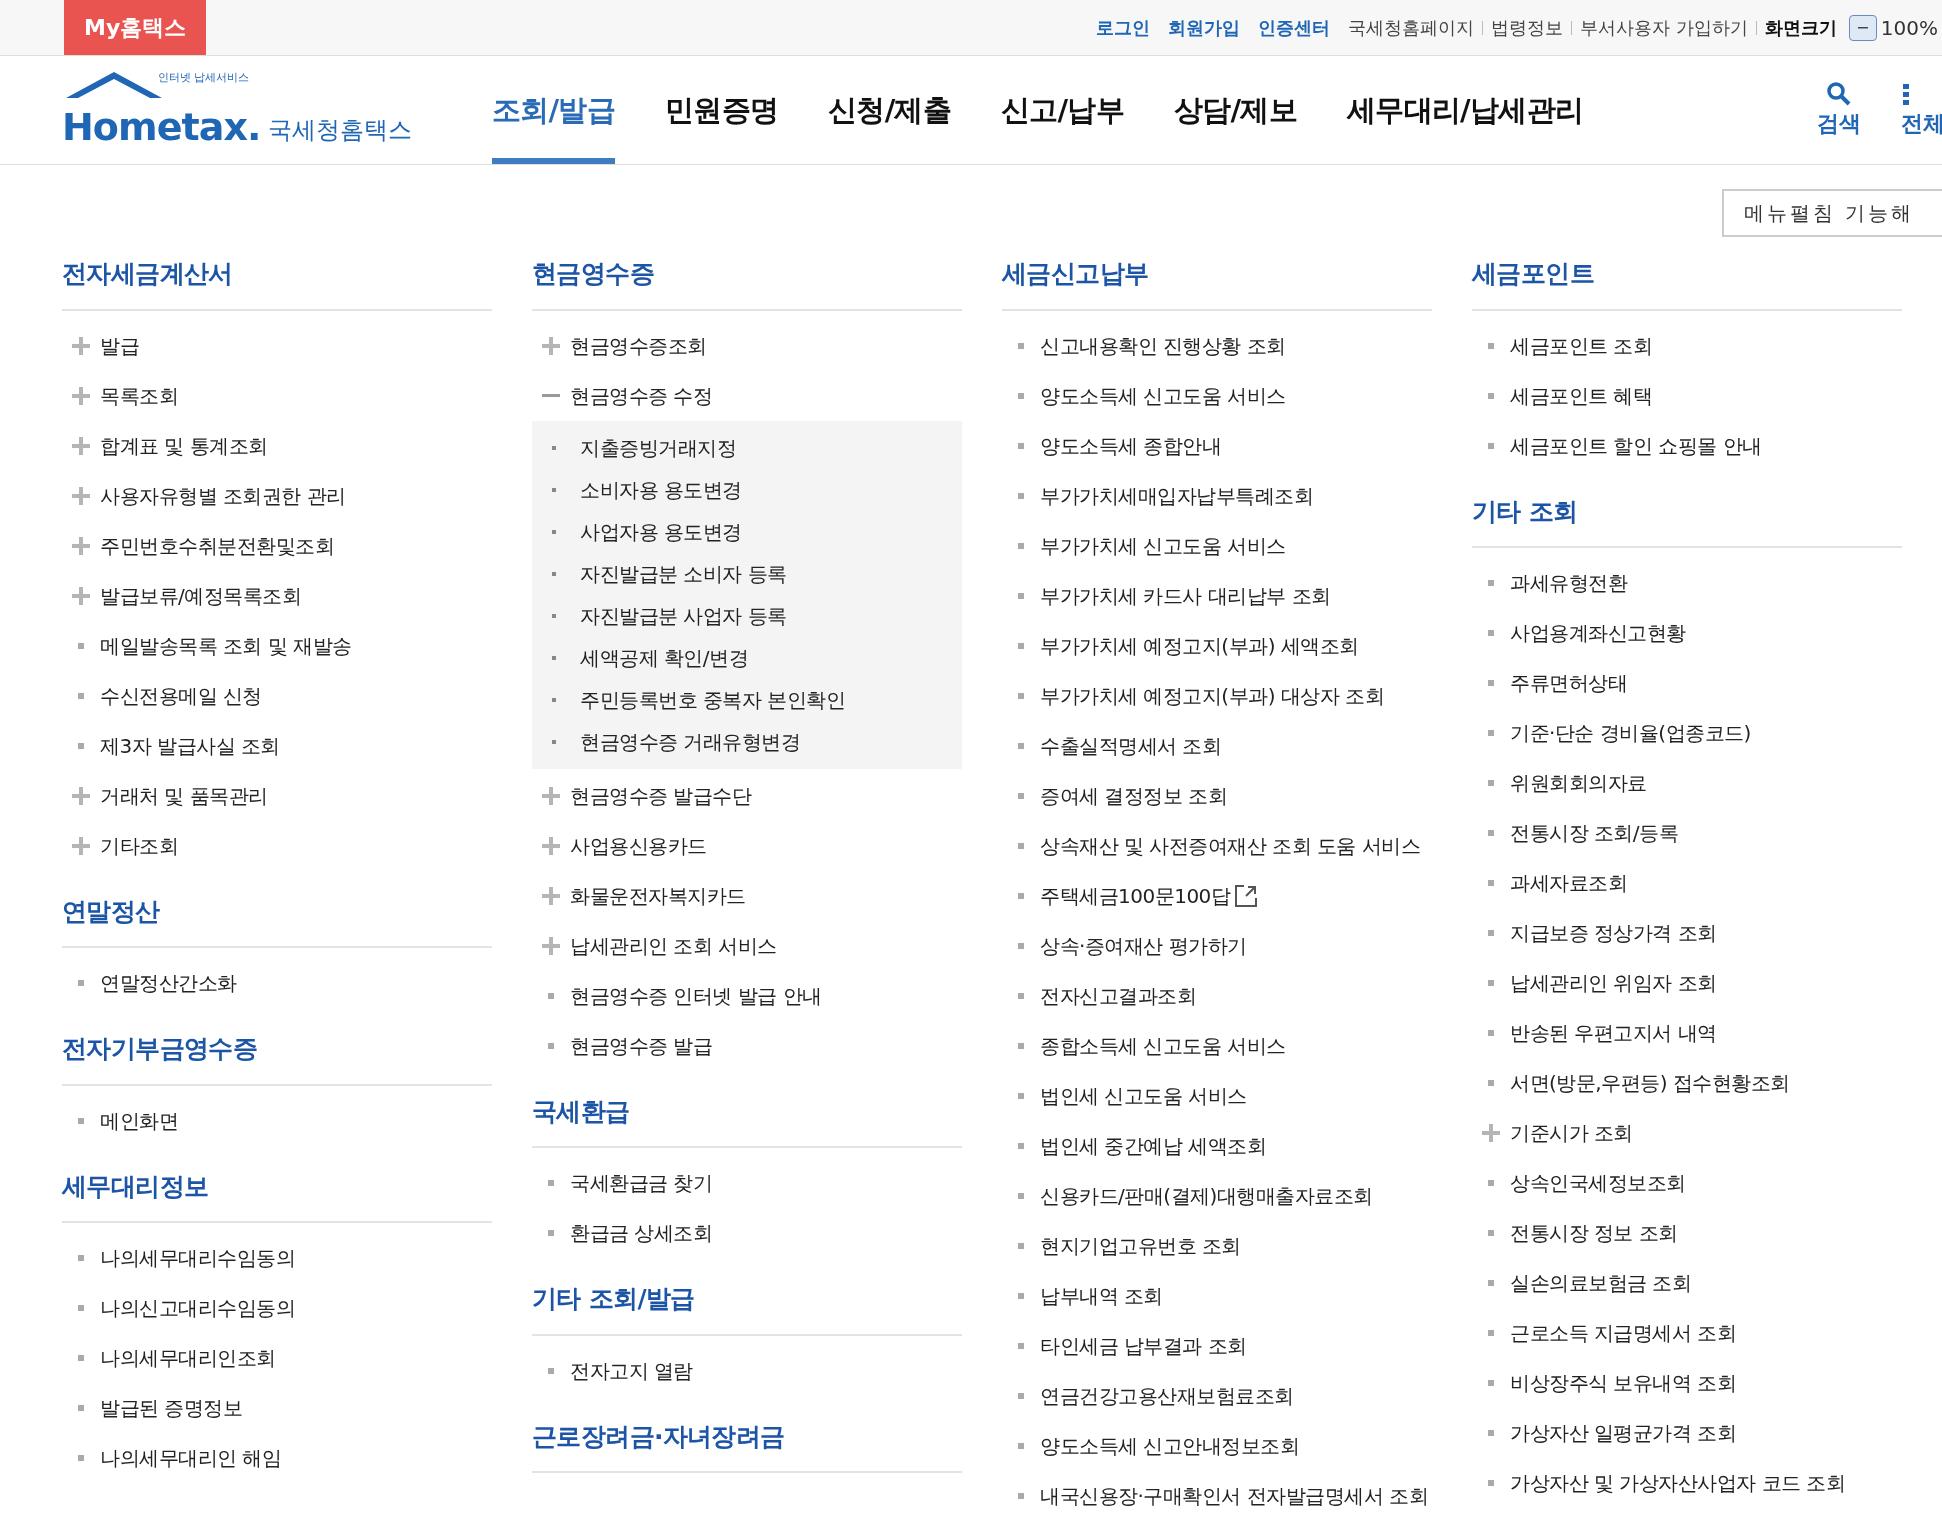 The height and width of the screenshot is (1528, 1942). Describe the element at coordinates (1217, 645) in the screenshot. I see `menu-item: 부가가치세 예정고지(부과) 세액조회` at that location.